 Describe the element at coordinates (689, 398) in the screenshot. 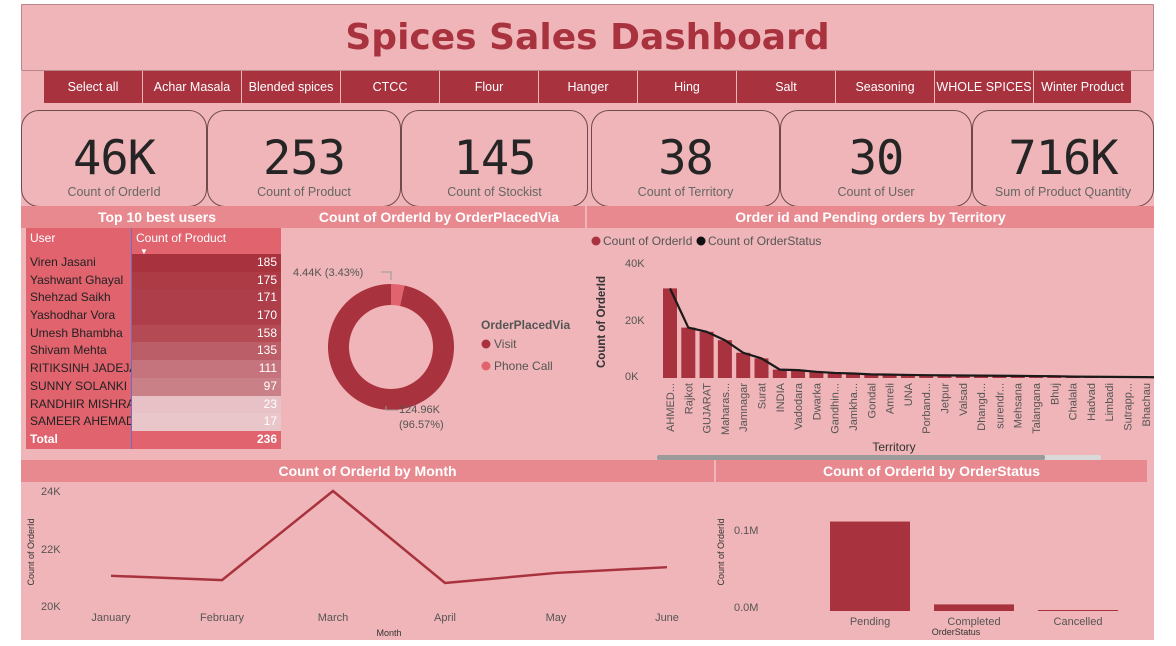

I see `territory-x-tick: Rajkot` at that location.